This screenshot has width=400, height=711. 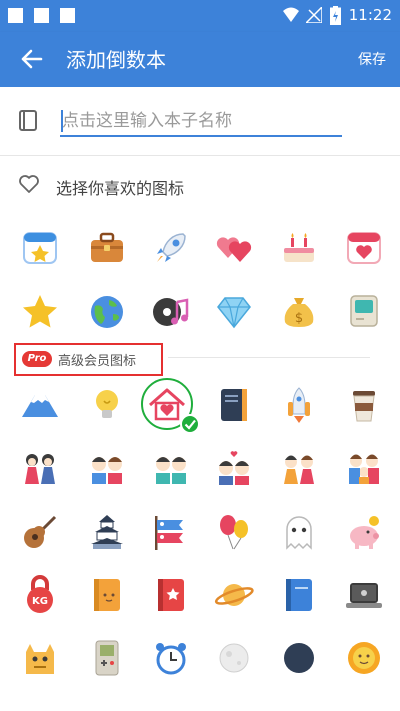 I want to click on piggy-bank-icon, so click(x=364, y=532).